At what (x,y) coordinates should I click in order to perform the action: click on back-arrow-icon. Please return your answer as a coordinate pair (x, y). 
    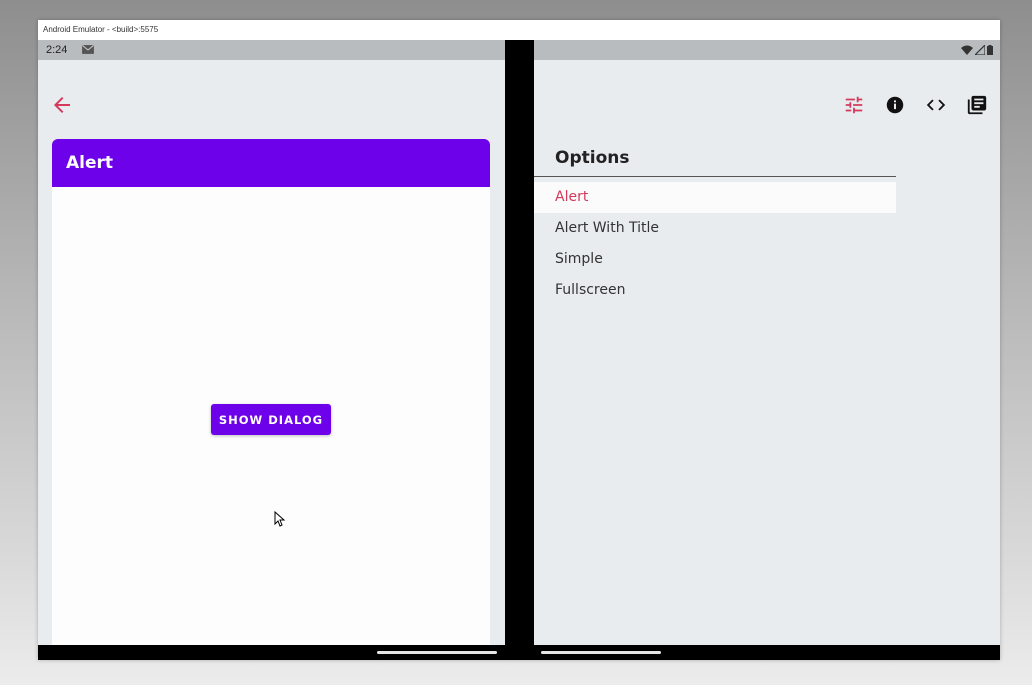
    Looking at the image, I should click on (62, 105).